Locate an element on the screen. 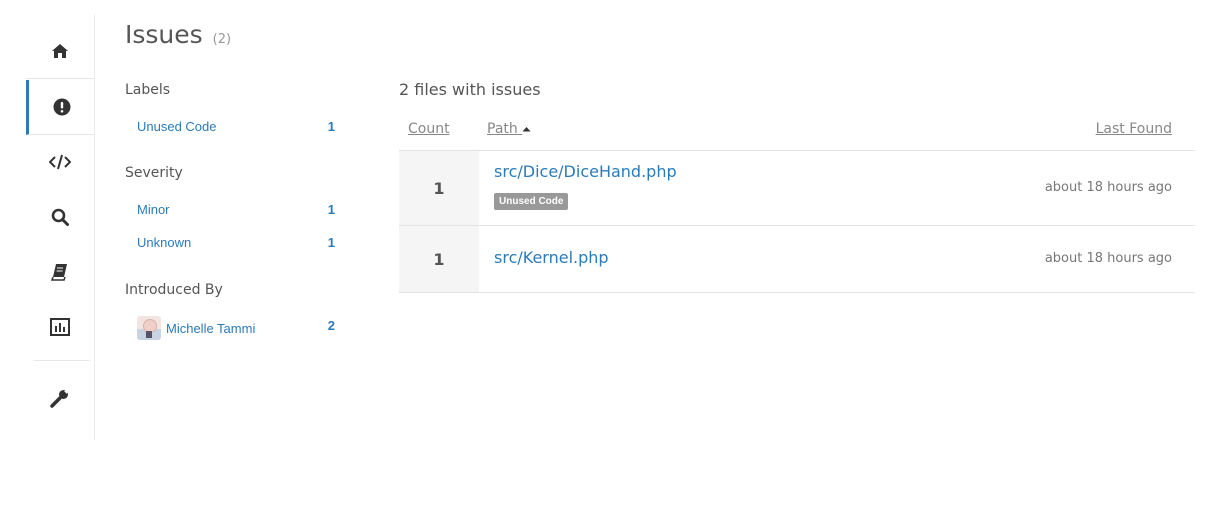 The image size is (1230, 520). column-count: Count is located at coordinates (429, 129).